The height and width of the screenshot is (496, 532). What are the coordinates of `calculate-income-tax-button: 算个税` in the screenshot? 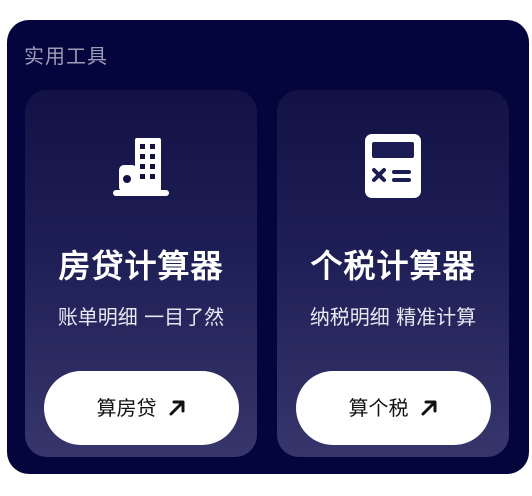 It's located at (393, 408).